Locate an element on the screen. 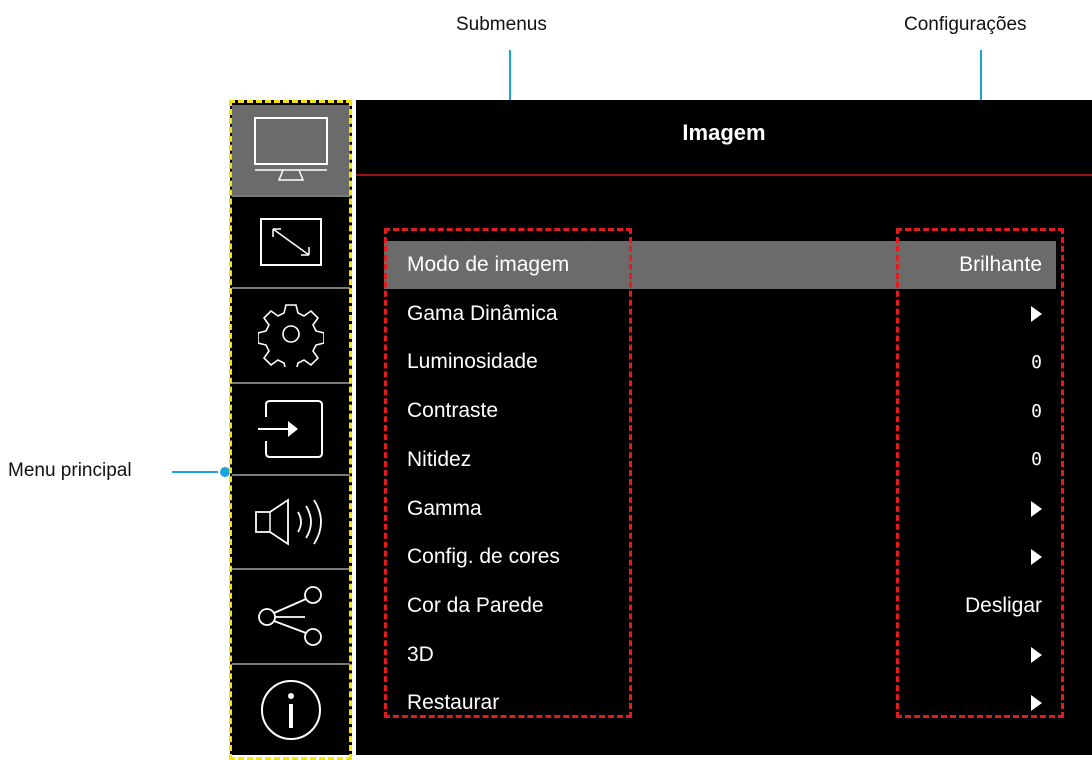 The image size is (1092, 760). menu-item-setup is located at coordinates (291, 334).